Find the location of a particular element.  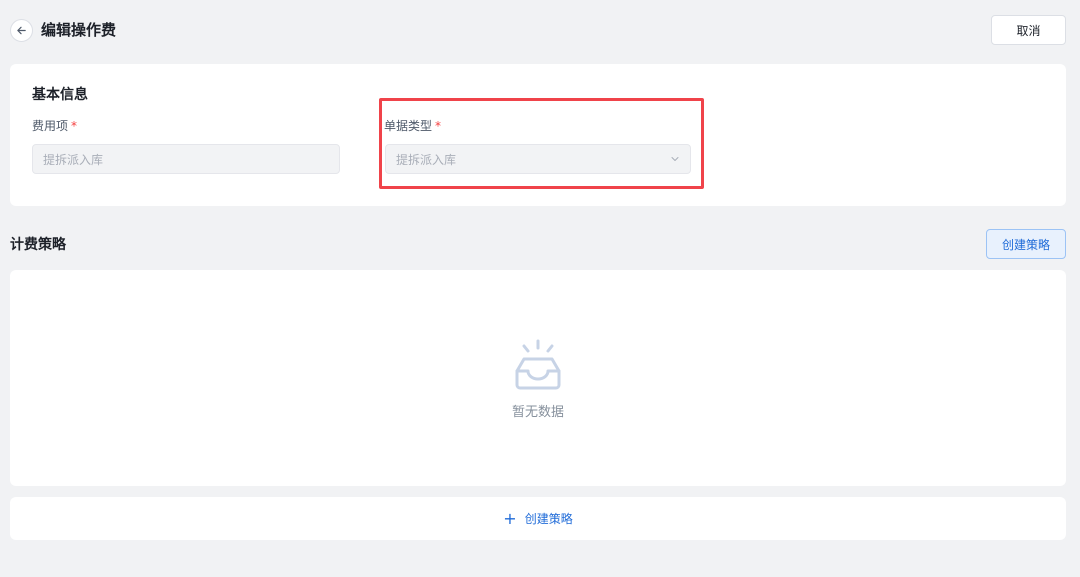

fee-item-label-text: 费用项 is located at coordinates (50, 126).